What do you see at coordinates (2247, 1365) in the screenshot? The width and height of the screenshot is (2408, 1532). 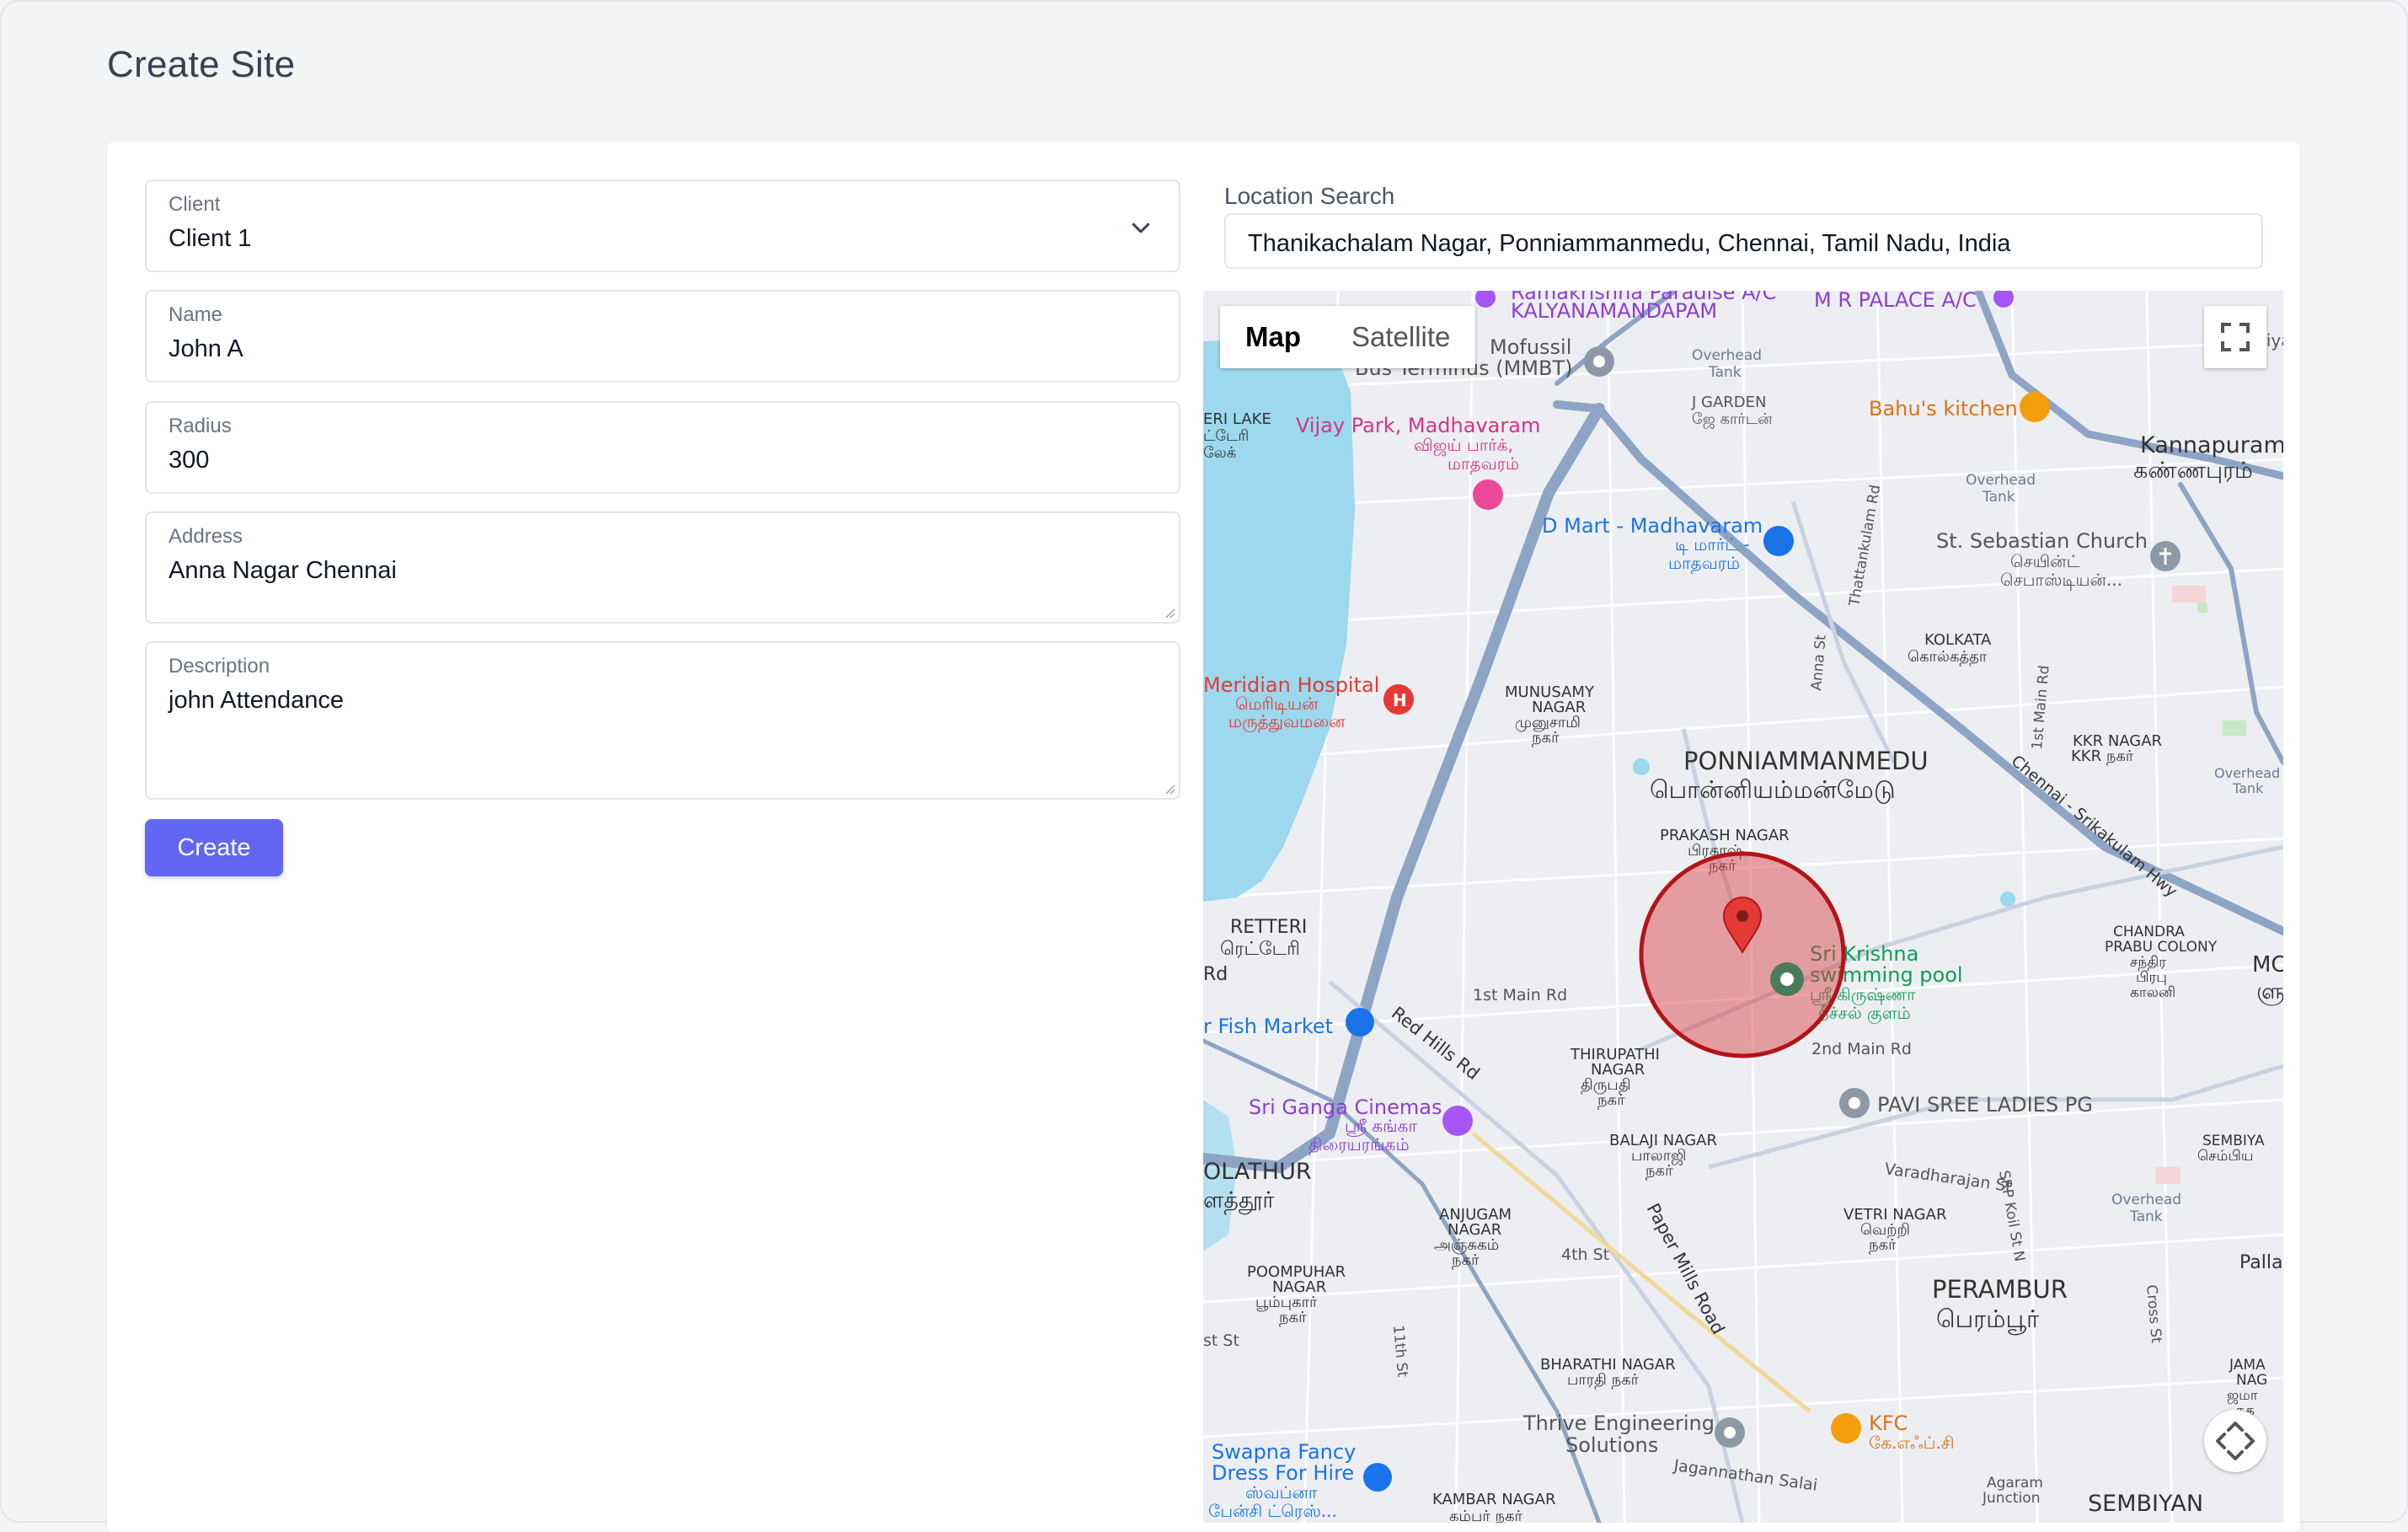 I see `map-label: JAMA` at bounding box center [2247, 1365].